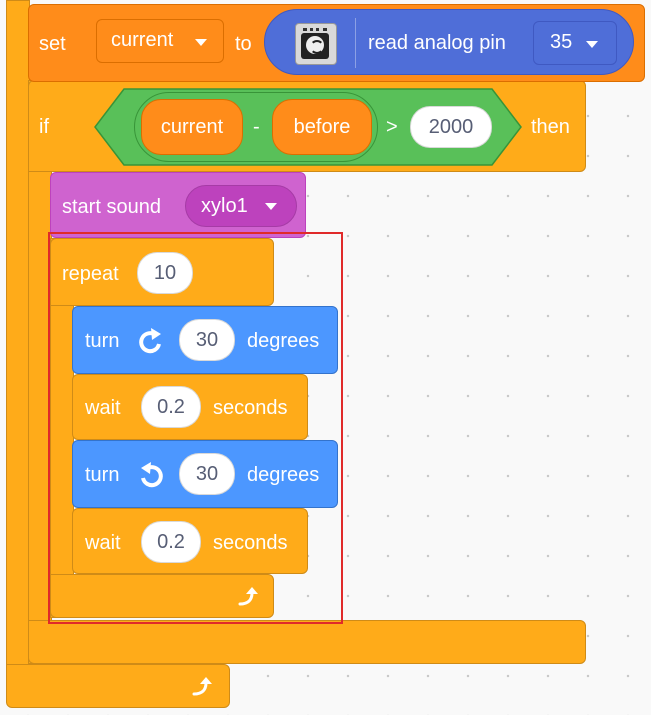  What do you see at coordinates (243, 44) in the screenshot?
I see `to-label: to` at bounding box center [243, 44].